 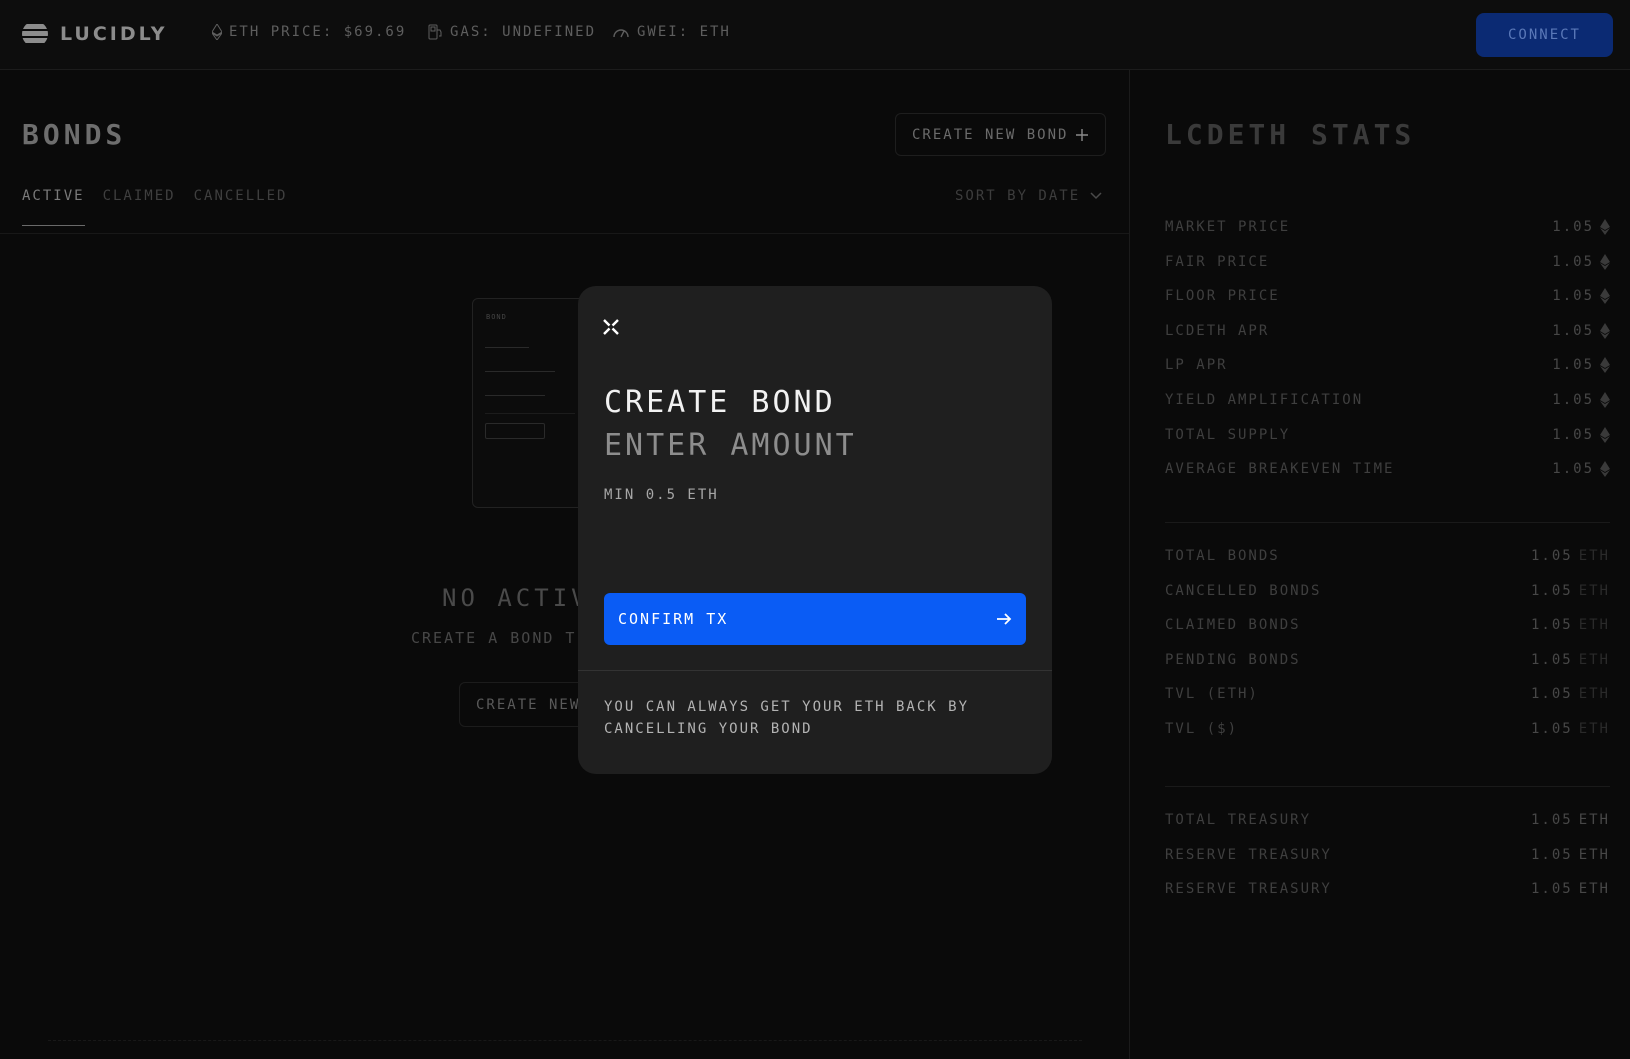 I want to click on stat-row: PENDING BONDS 1.05 ETH, so click(x=1387, y=660).